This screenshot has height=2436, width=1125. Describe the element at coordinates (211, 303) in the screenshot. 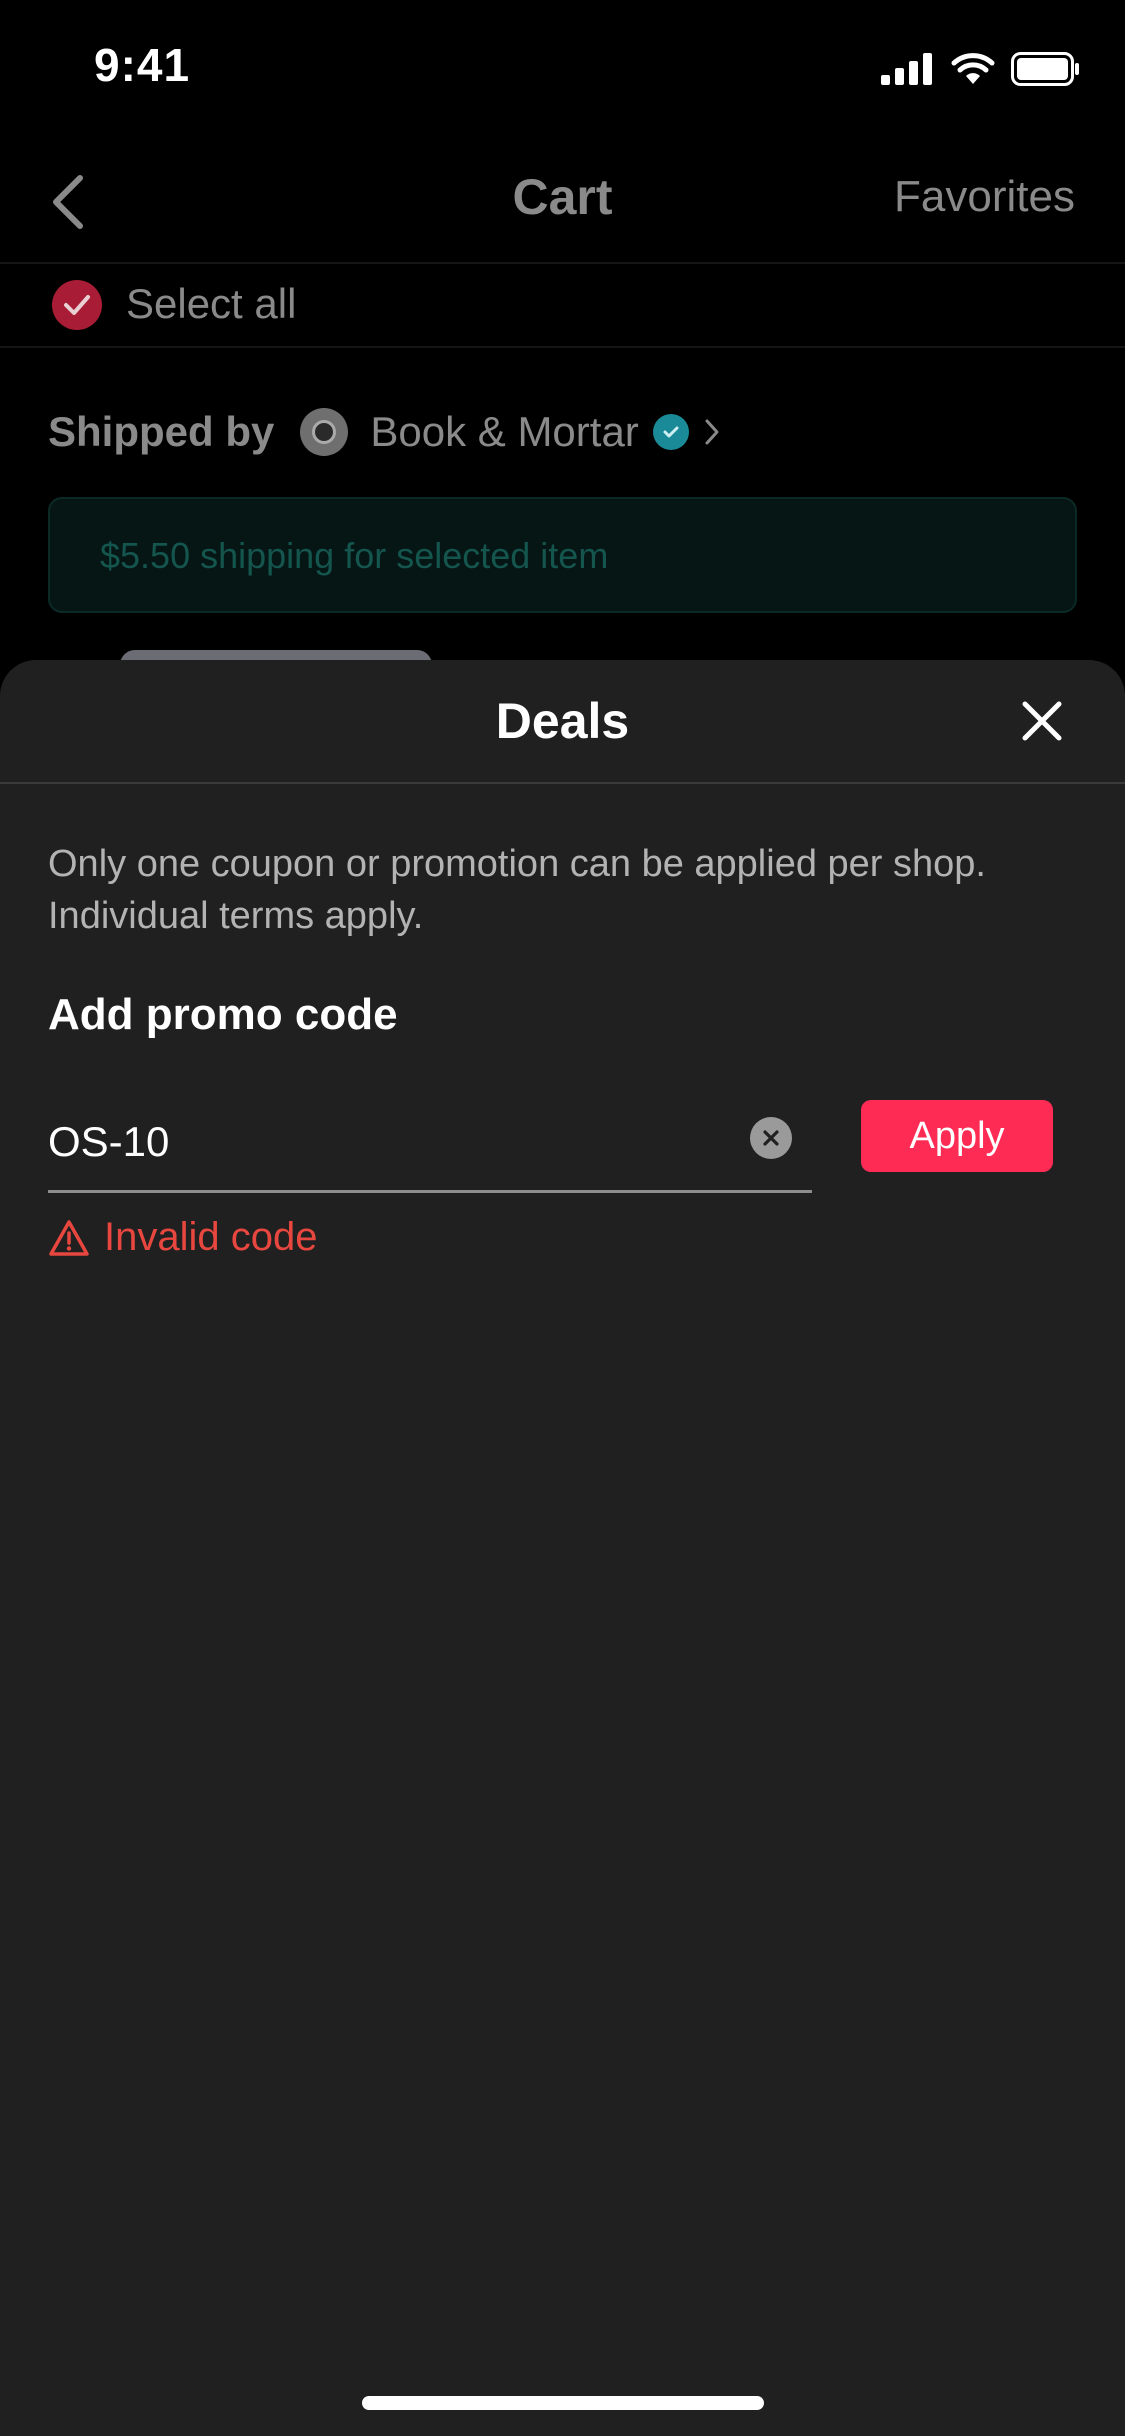

I see `select-all-label: Select all` at that location.